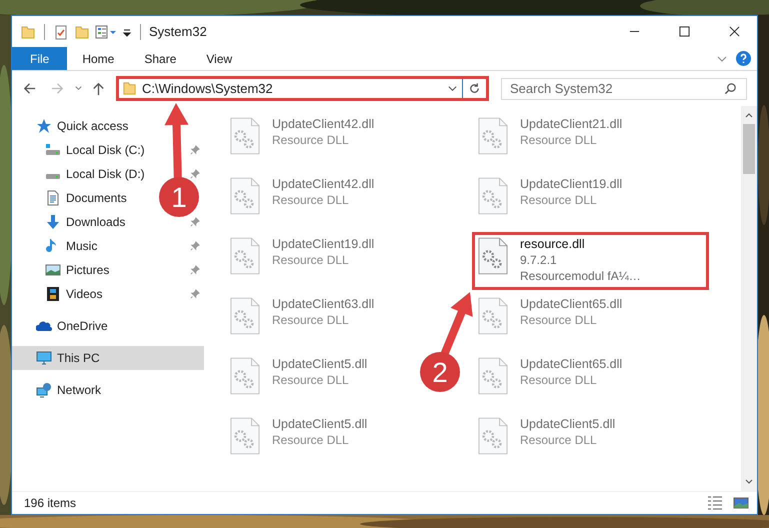 This screenshot has height=528, width=769. Describe the element at coordinates (323, 304) in the screenshot. I see `file-name: UpdateClient63.dll` at that location.